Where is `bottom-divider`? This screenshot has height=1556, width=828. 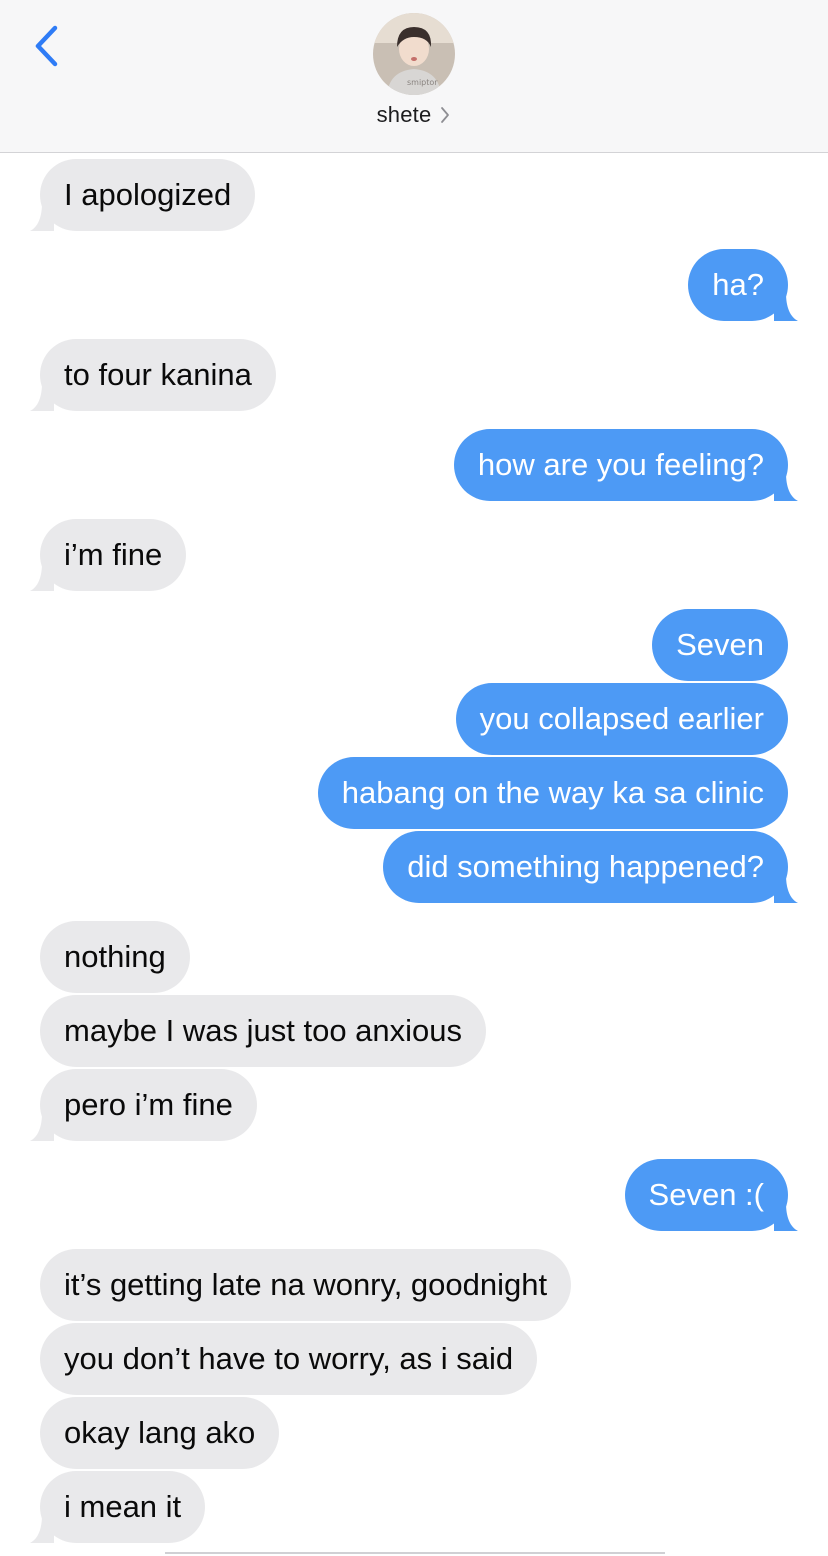 bottom-divider is located at coordinates (415, 1553).